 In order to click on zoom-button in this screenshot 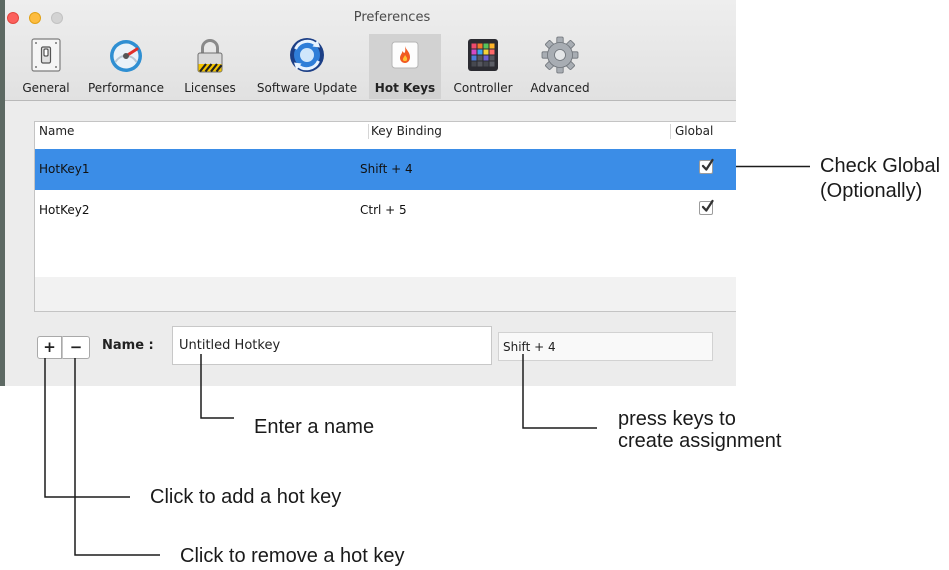, I will do `click(57, 18)`.